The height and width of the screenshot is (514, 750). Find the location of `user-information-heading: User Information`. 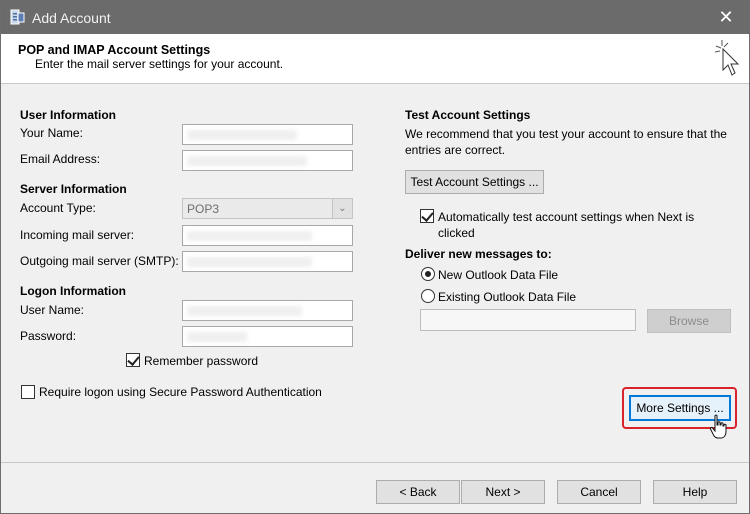

user-information-heading: User Information is located at coordinates (68, 115).